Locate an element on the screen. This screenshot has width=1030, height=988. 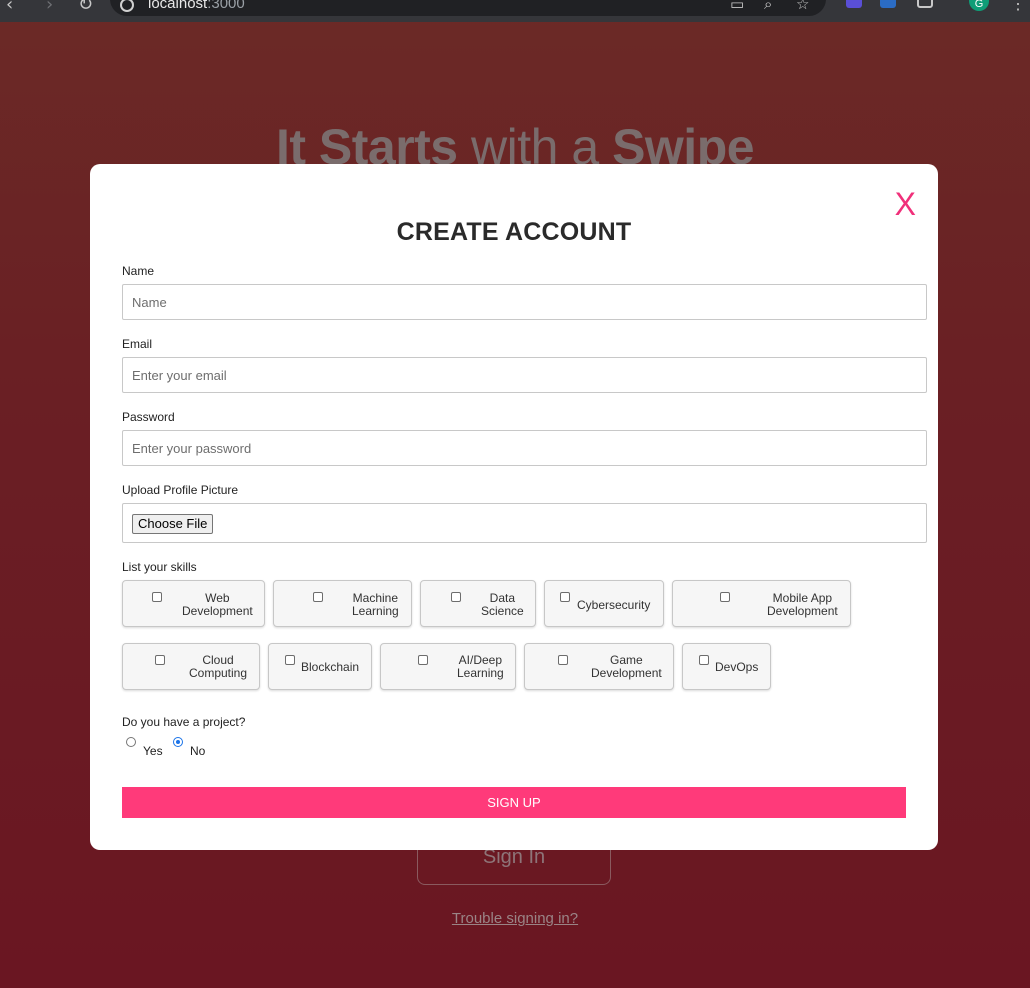
skill-label: Web Development is located at coordinates (217, 605).